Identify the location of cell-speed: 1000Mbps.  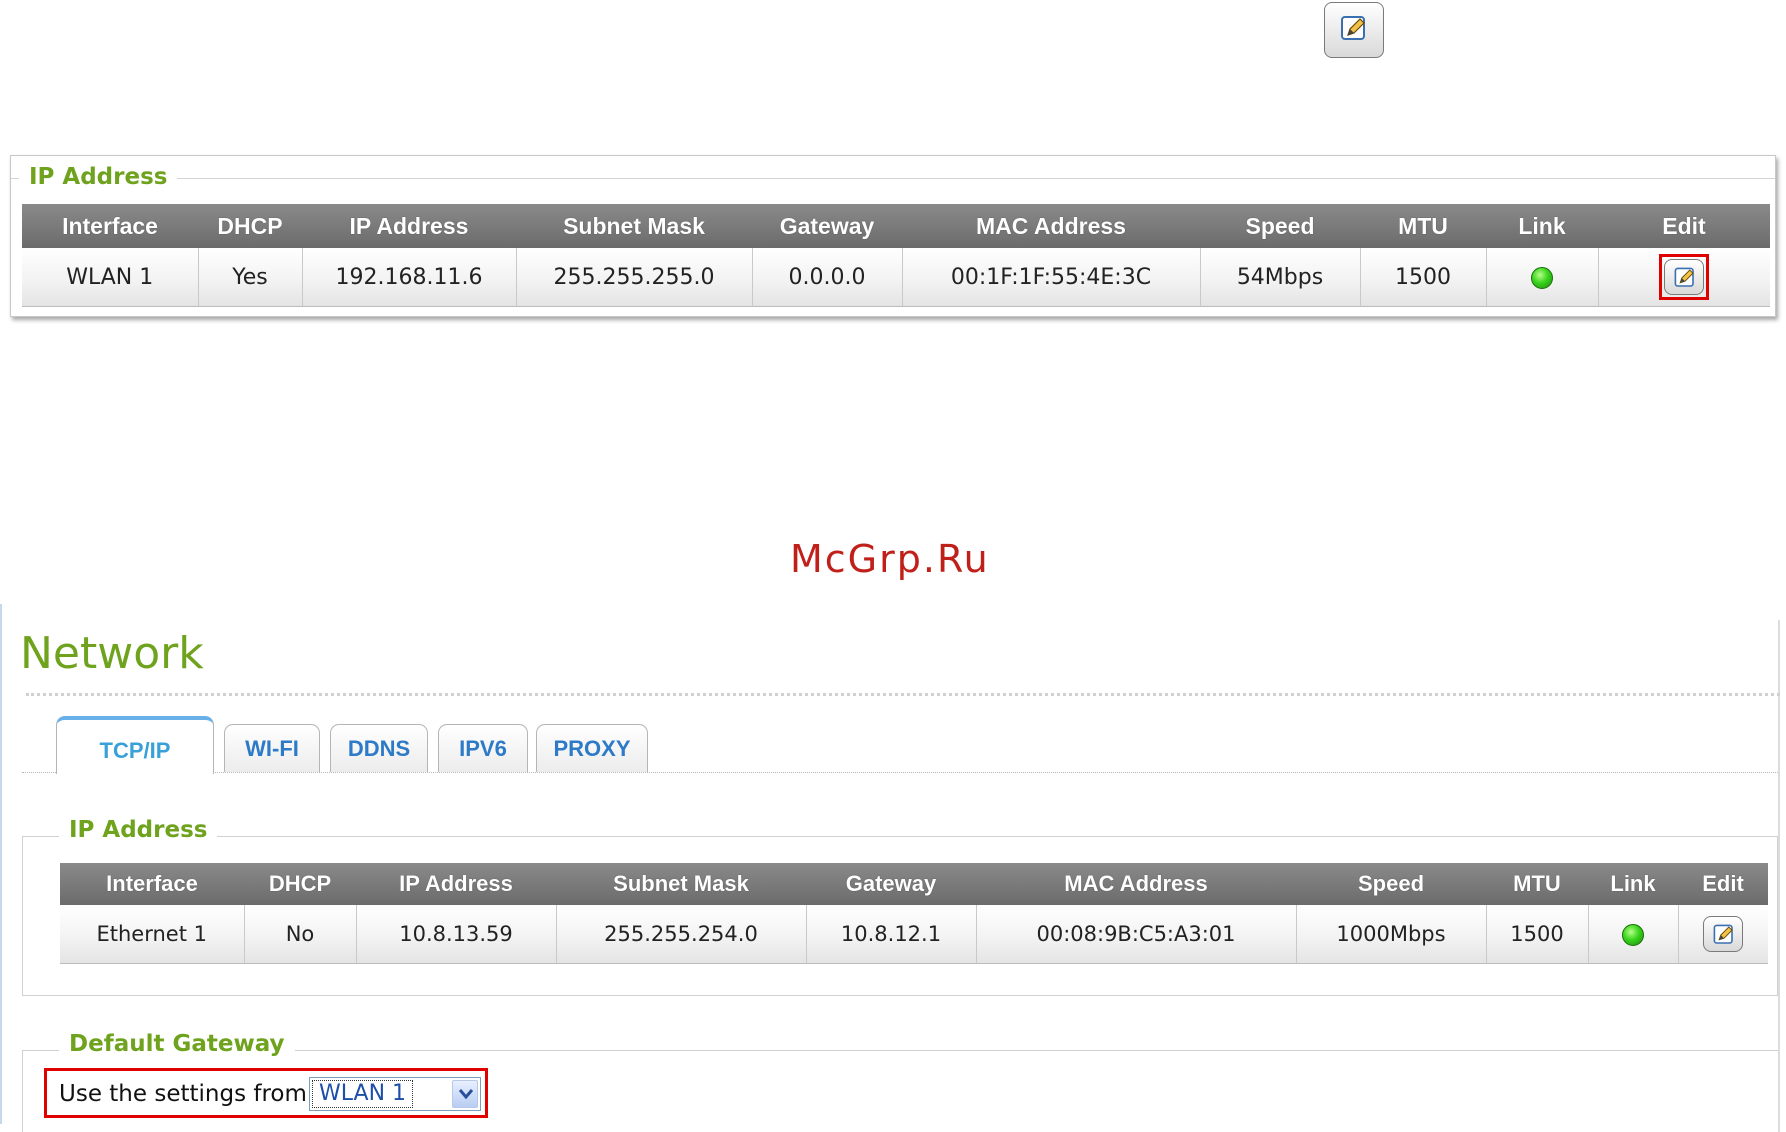
(1391, 934).